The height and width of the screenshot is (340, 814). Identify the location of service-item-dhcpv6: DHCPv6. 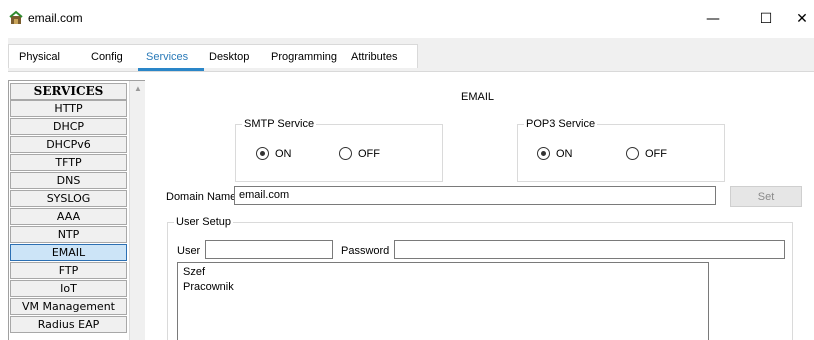
(68, 144).